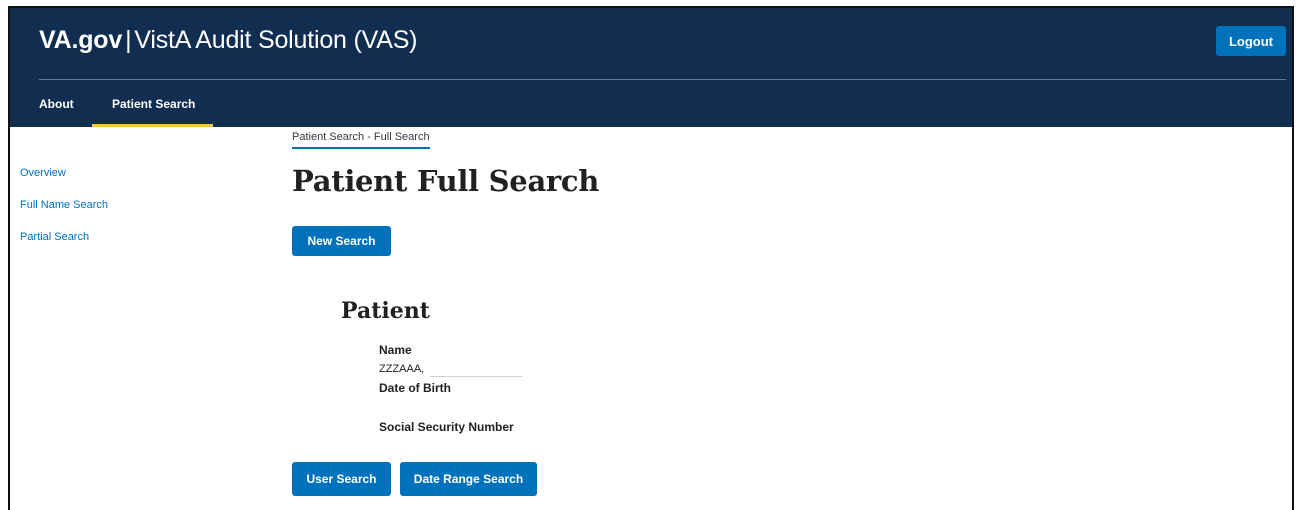 The width and height of the screenshot is (1296, 510). I want to click on nav-item-about: About, so click(56, 105).